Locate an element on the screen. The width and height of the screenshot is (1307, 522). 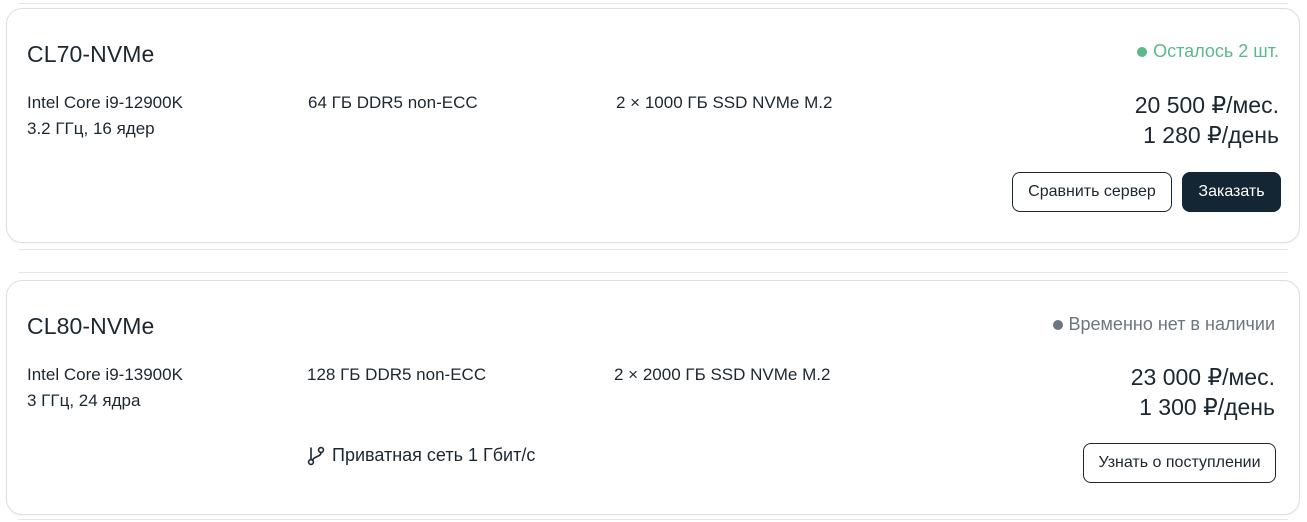
branch-icon is located at coordinates (316, 455).